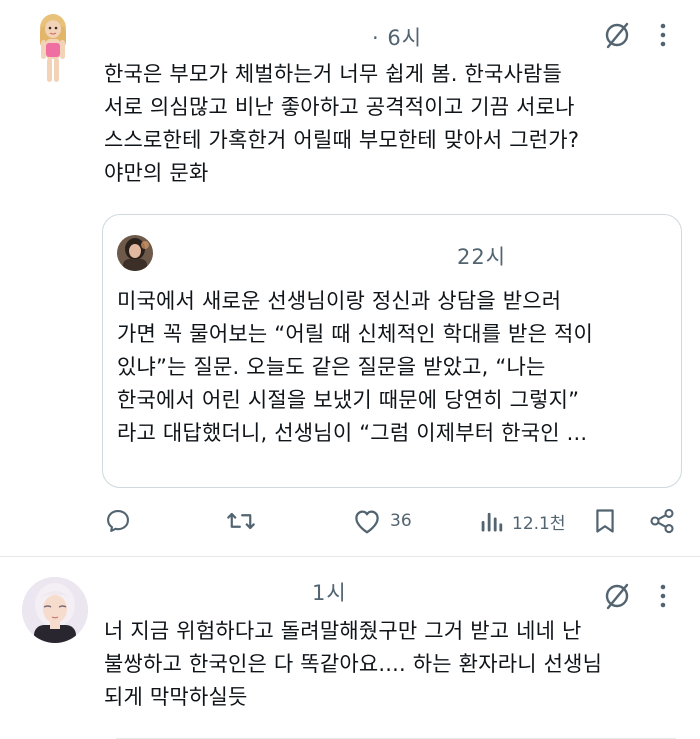 The height and width of the screenshot is (739, 700). I want to click on action-bar: 36 12.1천, so click(350, 521).